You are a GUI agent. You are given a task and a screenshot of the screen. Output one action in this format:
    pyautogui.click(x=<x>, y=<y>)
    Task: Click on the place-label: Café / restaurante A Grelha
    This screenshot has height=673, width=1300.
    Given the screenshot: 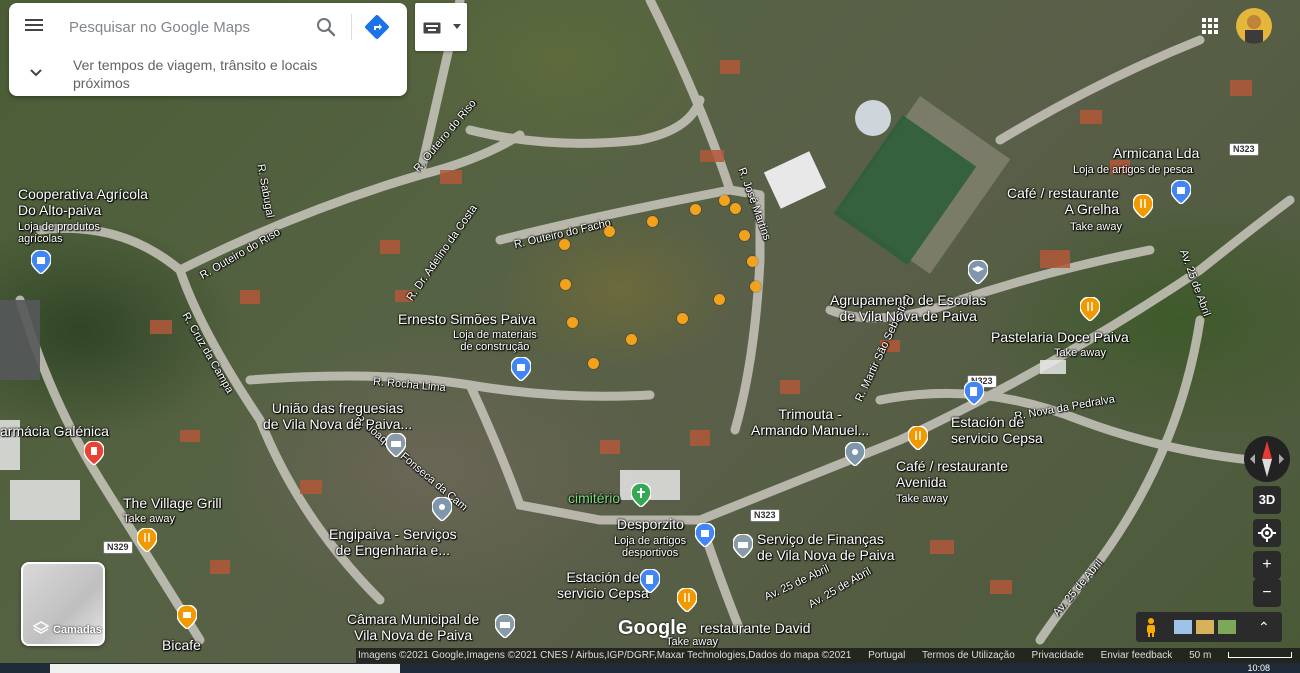 What is the action you would take?
    pyautogui.click(x=1063, y=201)
    